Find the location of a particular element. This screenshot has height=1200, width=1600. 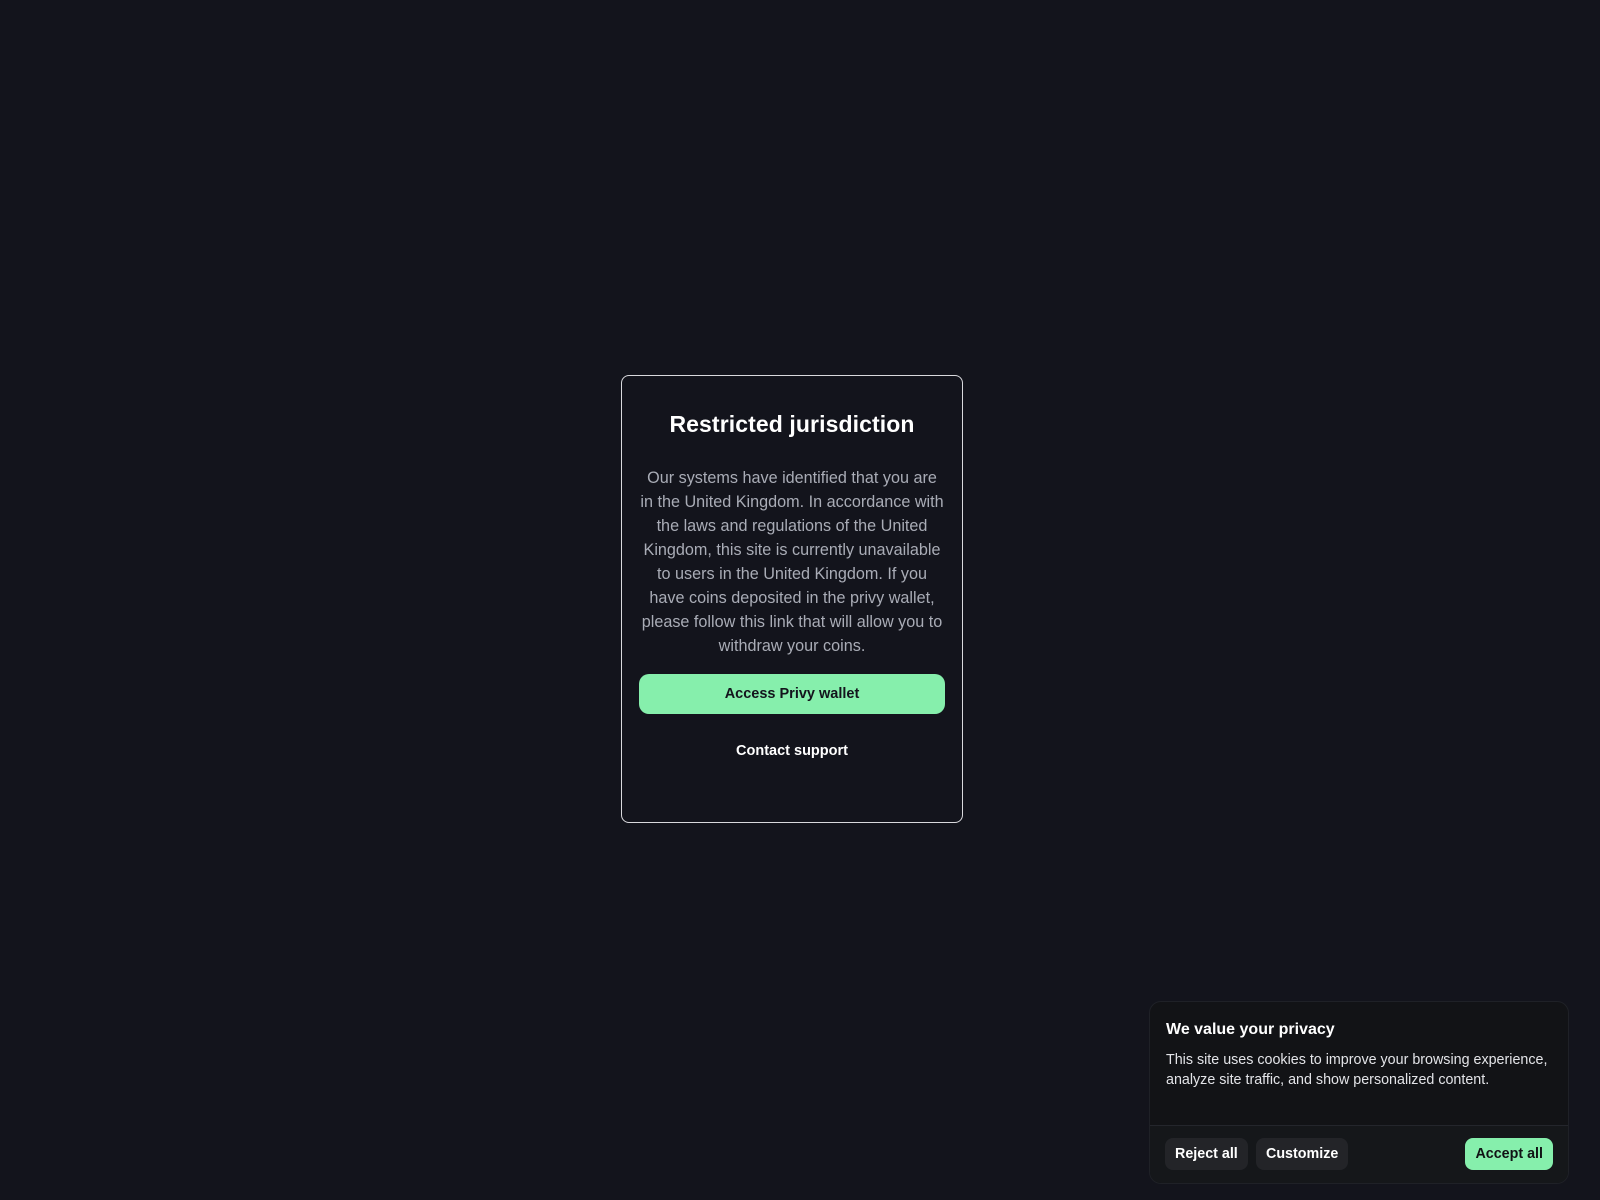

reject-all-button: Reject all is located at coordinates (1206, 1154).